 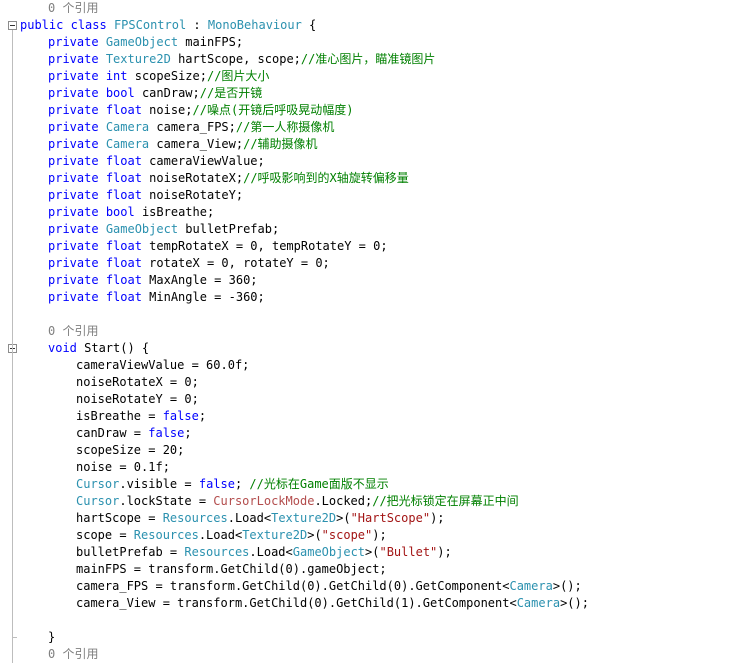 I want to click on code-text: canDraw = false;, so click(x=134, y=433).